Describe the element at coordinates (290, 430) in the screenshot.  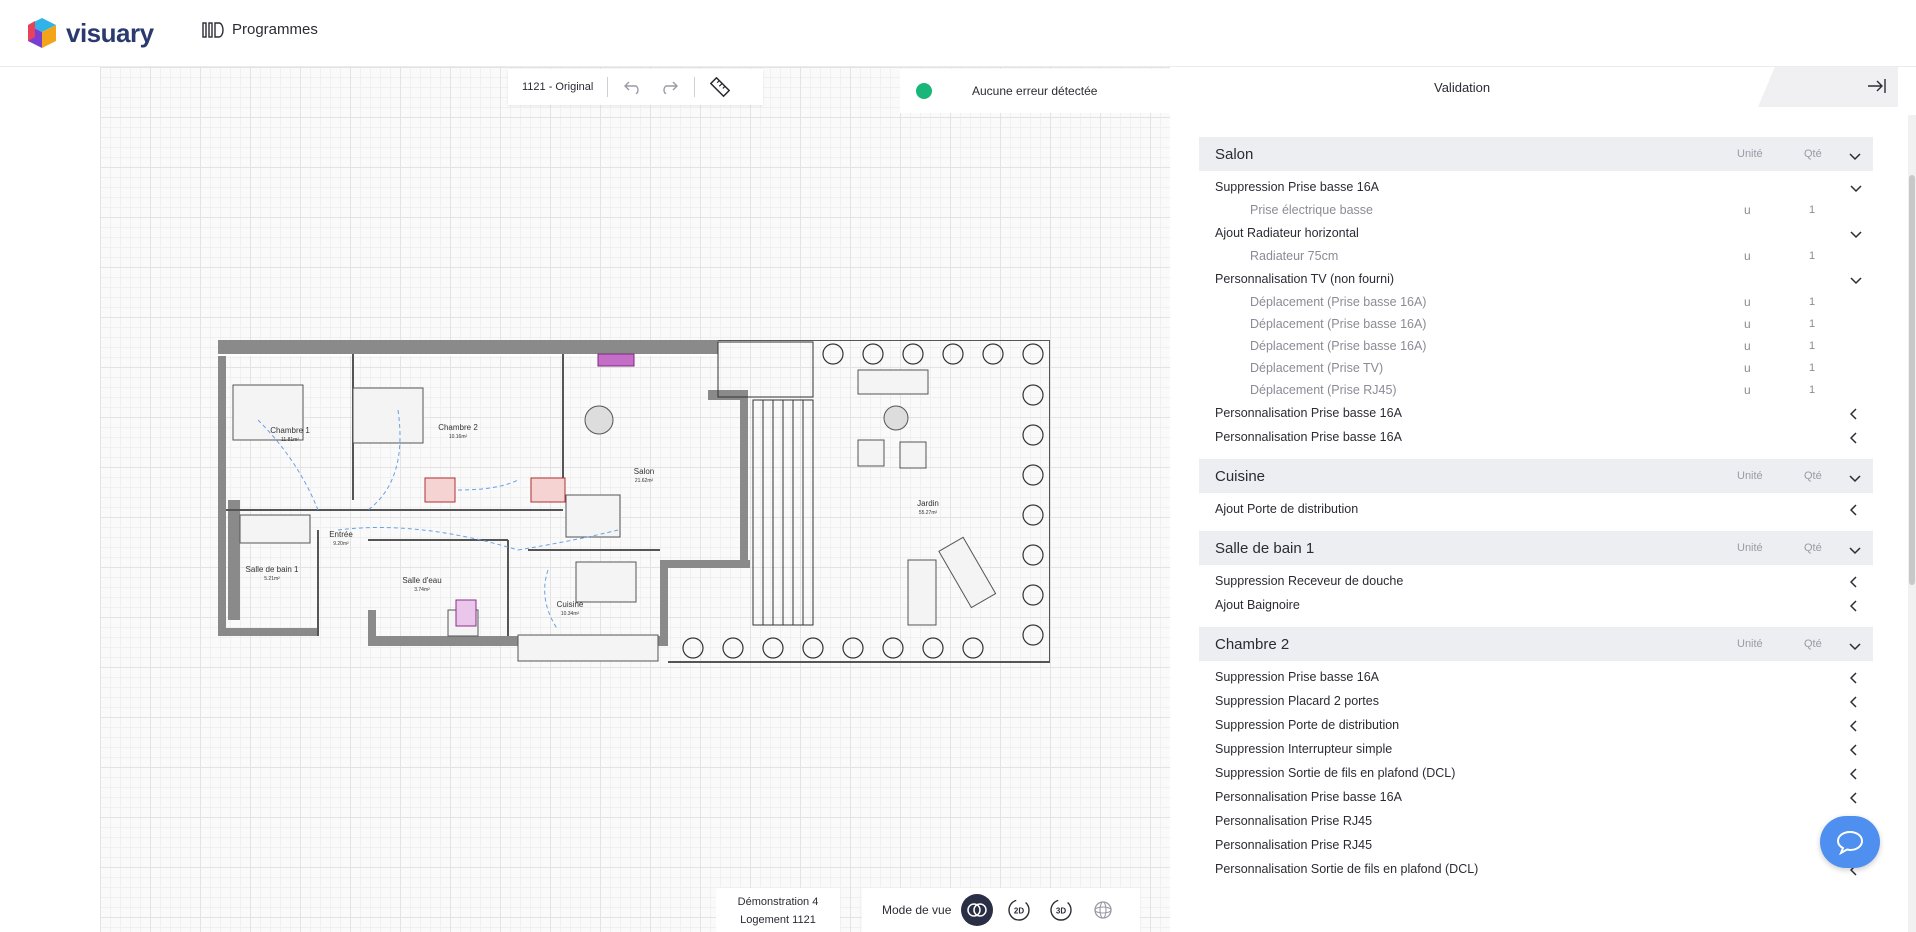
I see `plan-label-chambre1: Chambre 1` at that location.